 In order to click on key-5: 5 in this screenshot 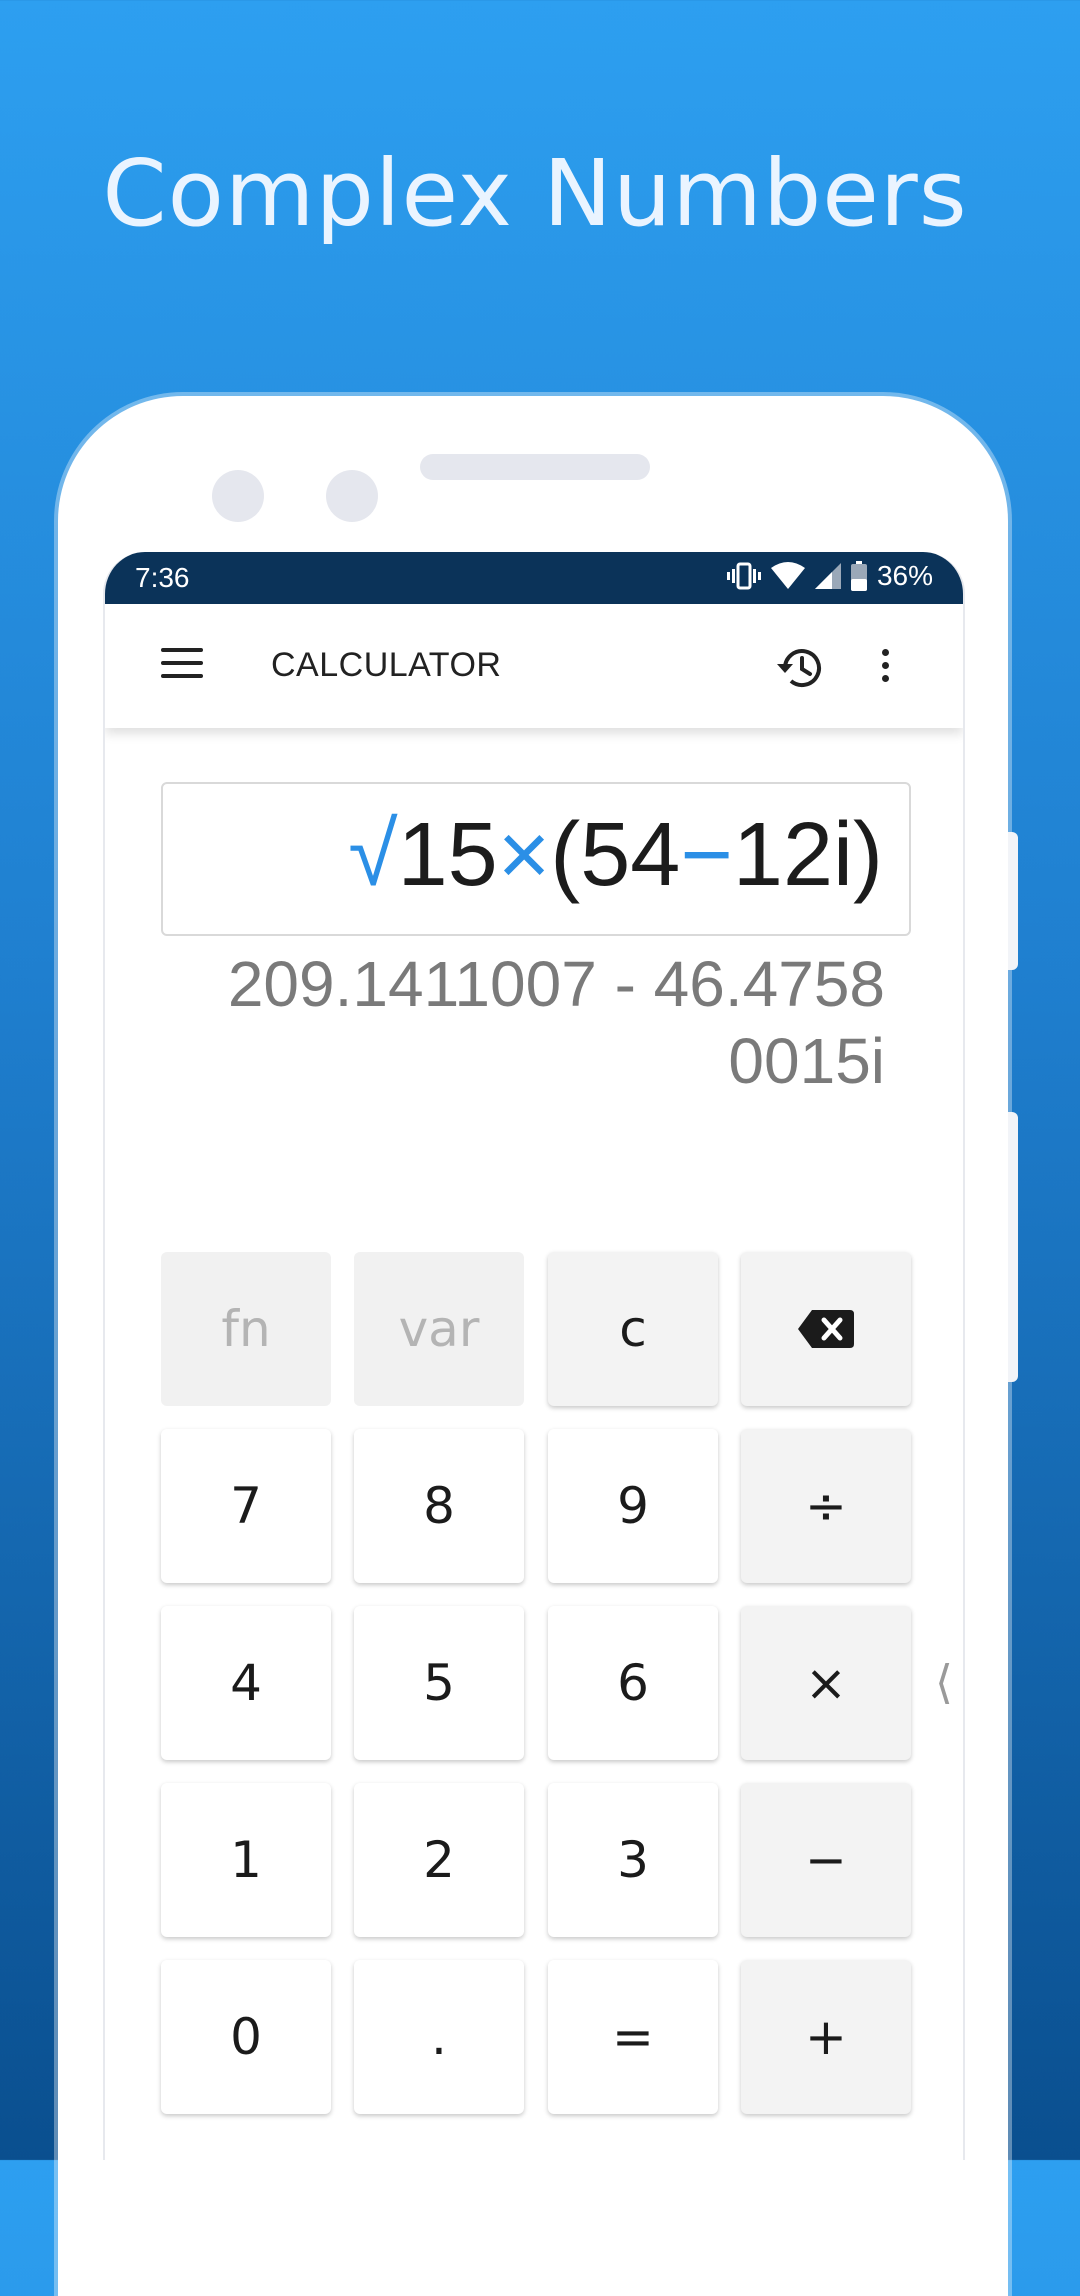, I will do `click(439, 1683)`.